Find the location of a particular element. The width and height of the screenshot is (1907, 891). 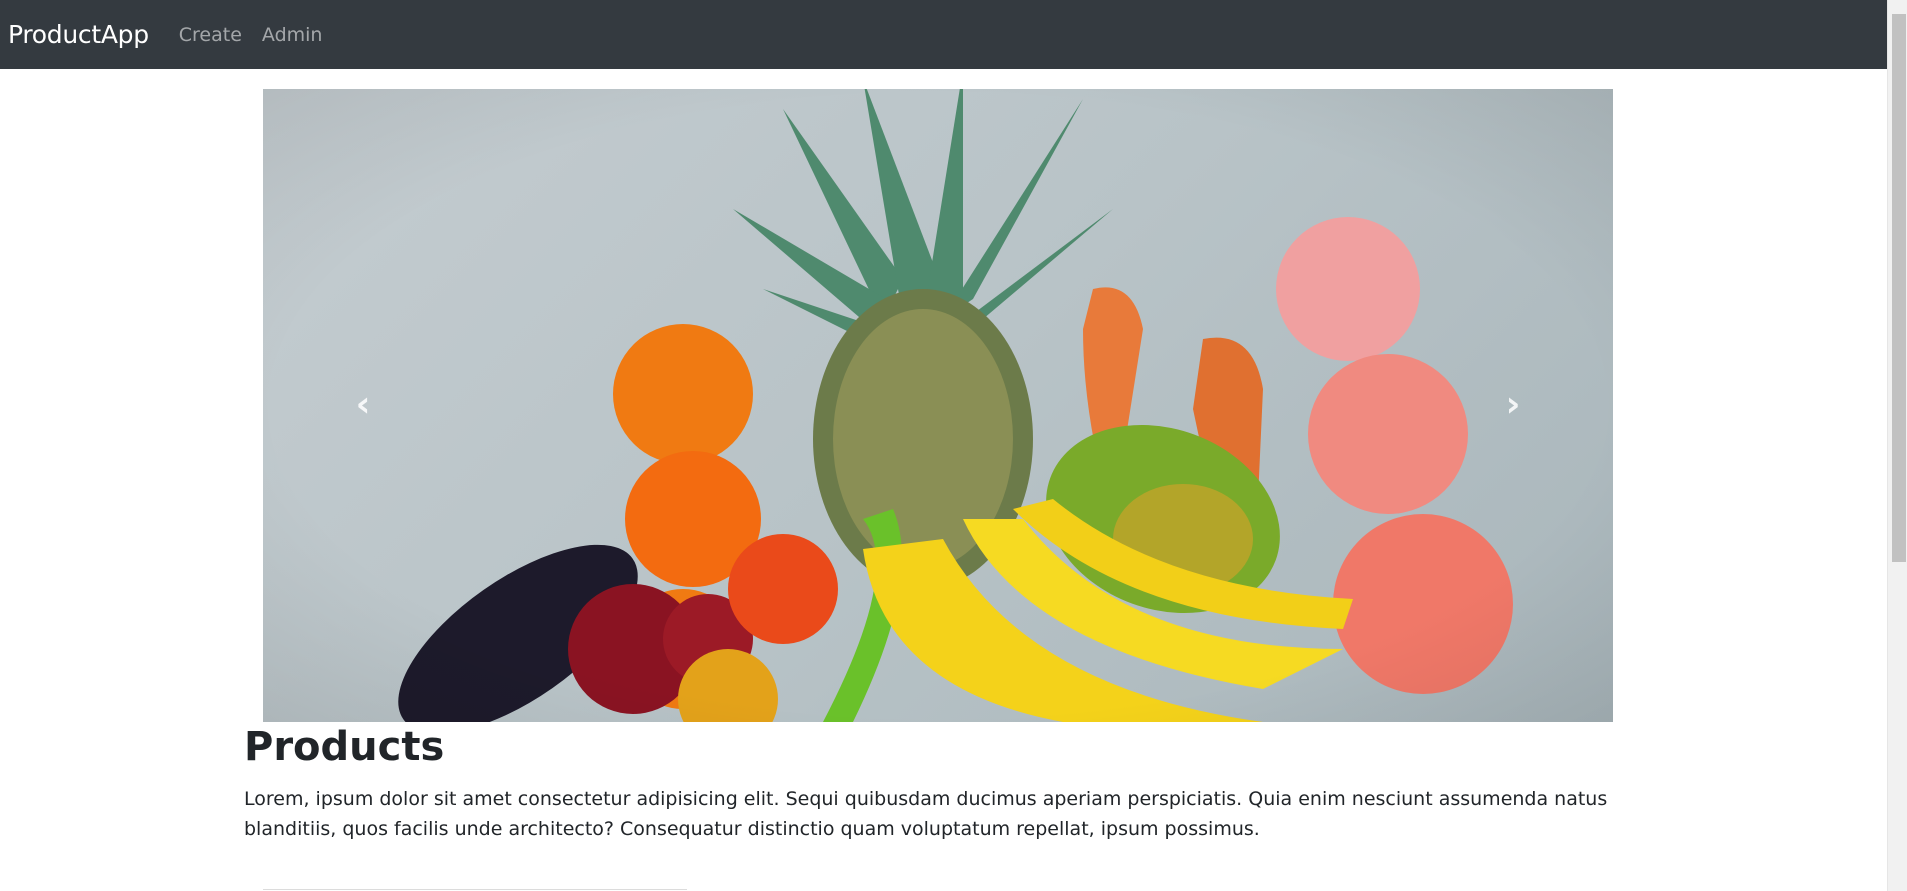

nav-link-create: Create is located at coordinates (210, 35).